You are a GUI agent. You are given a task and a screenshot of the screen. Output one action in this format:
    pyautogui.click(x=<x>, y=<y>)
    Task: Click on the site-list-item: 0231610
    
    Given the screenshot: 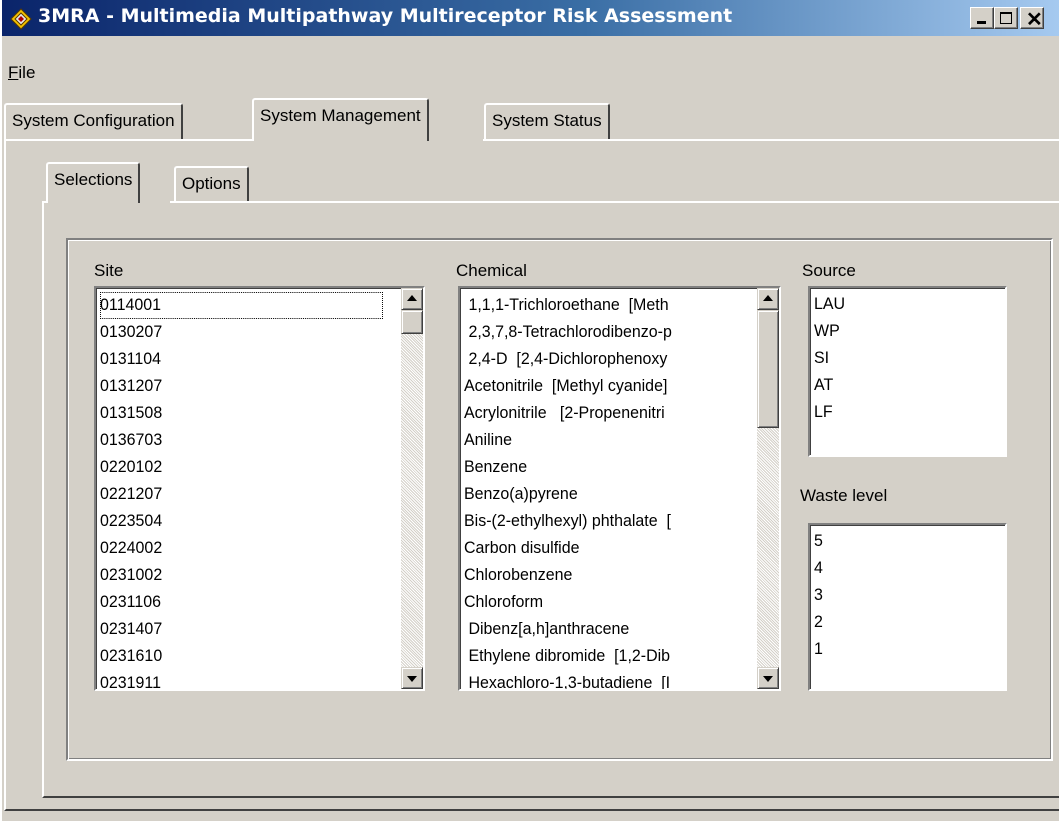 What is the action you would take?
    pyautogui.click(x=241, y=656)
    